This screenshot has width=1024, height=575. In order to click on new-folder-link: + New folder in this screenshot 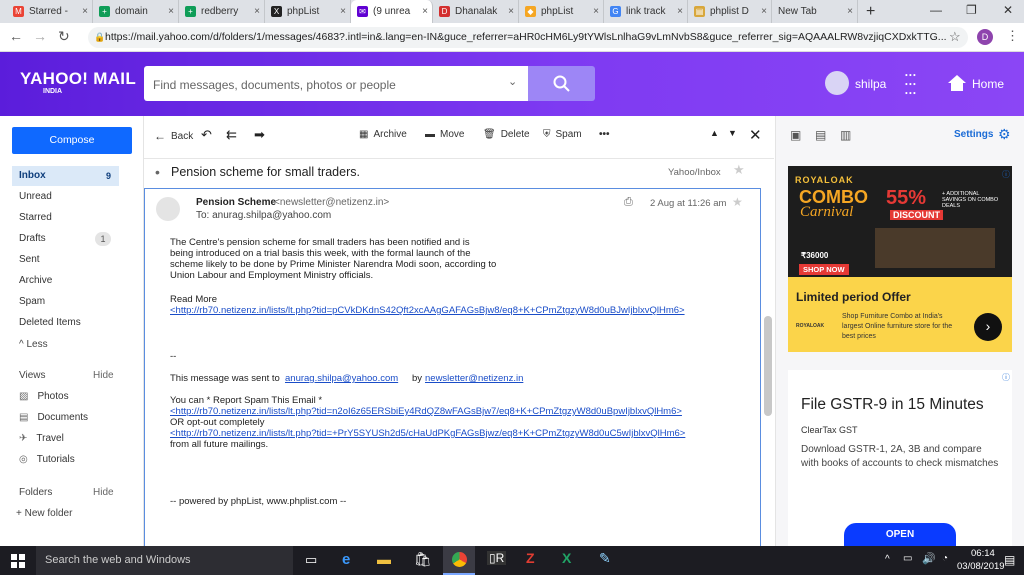, I will do `click(44, 513)`.